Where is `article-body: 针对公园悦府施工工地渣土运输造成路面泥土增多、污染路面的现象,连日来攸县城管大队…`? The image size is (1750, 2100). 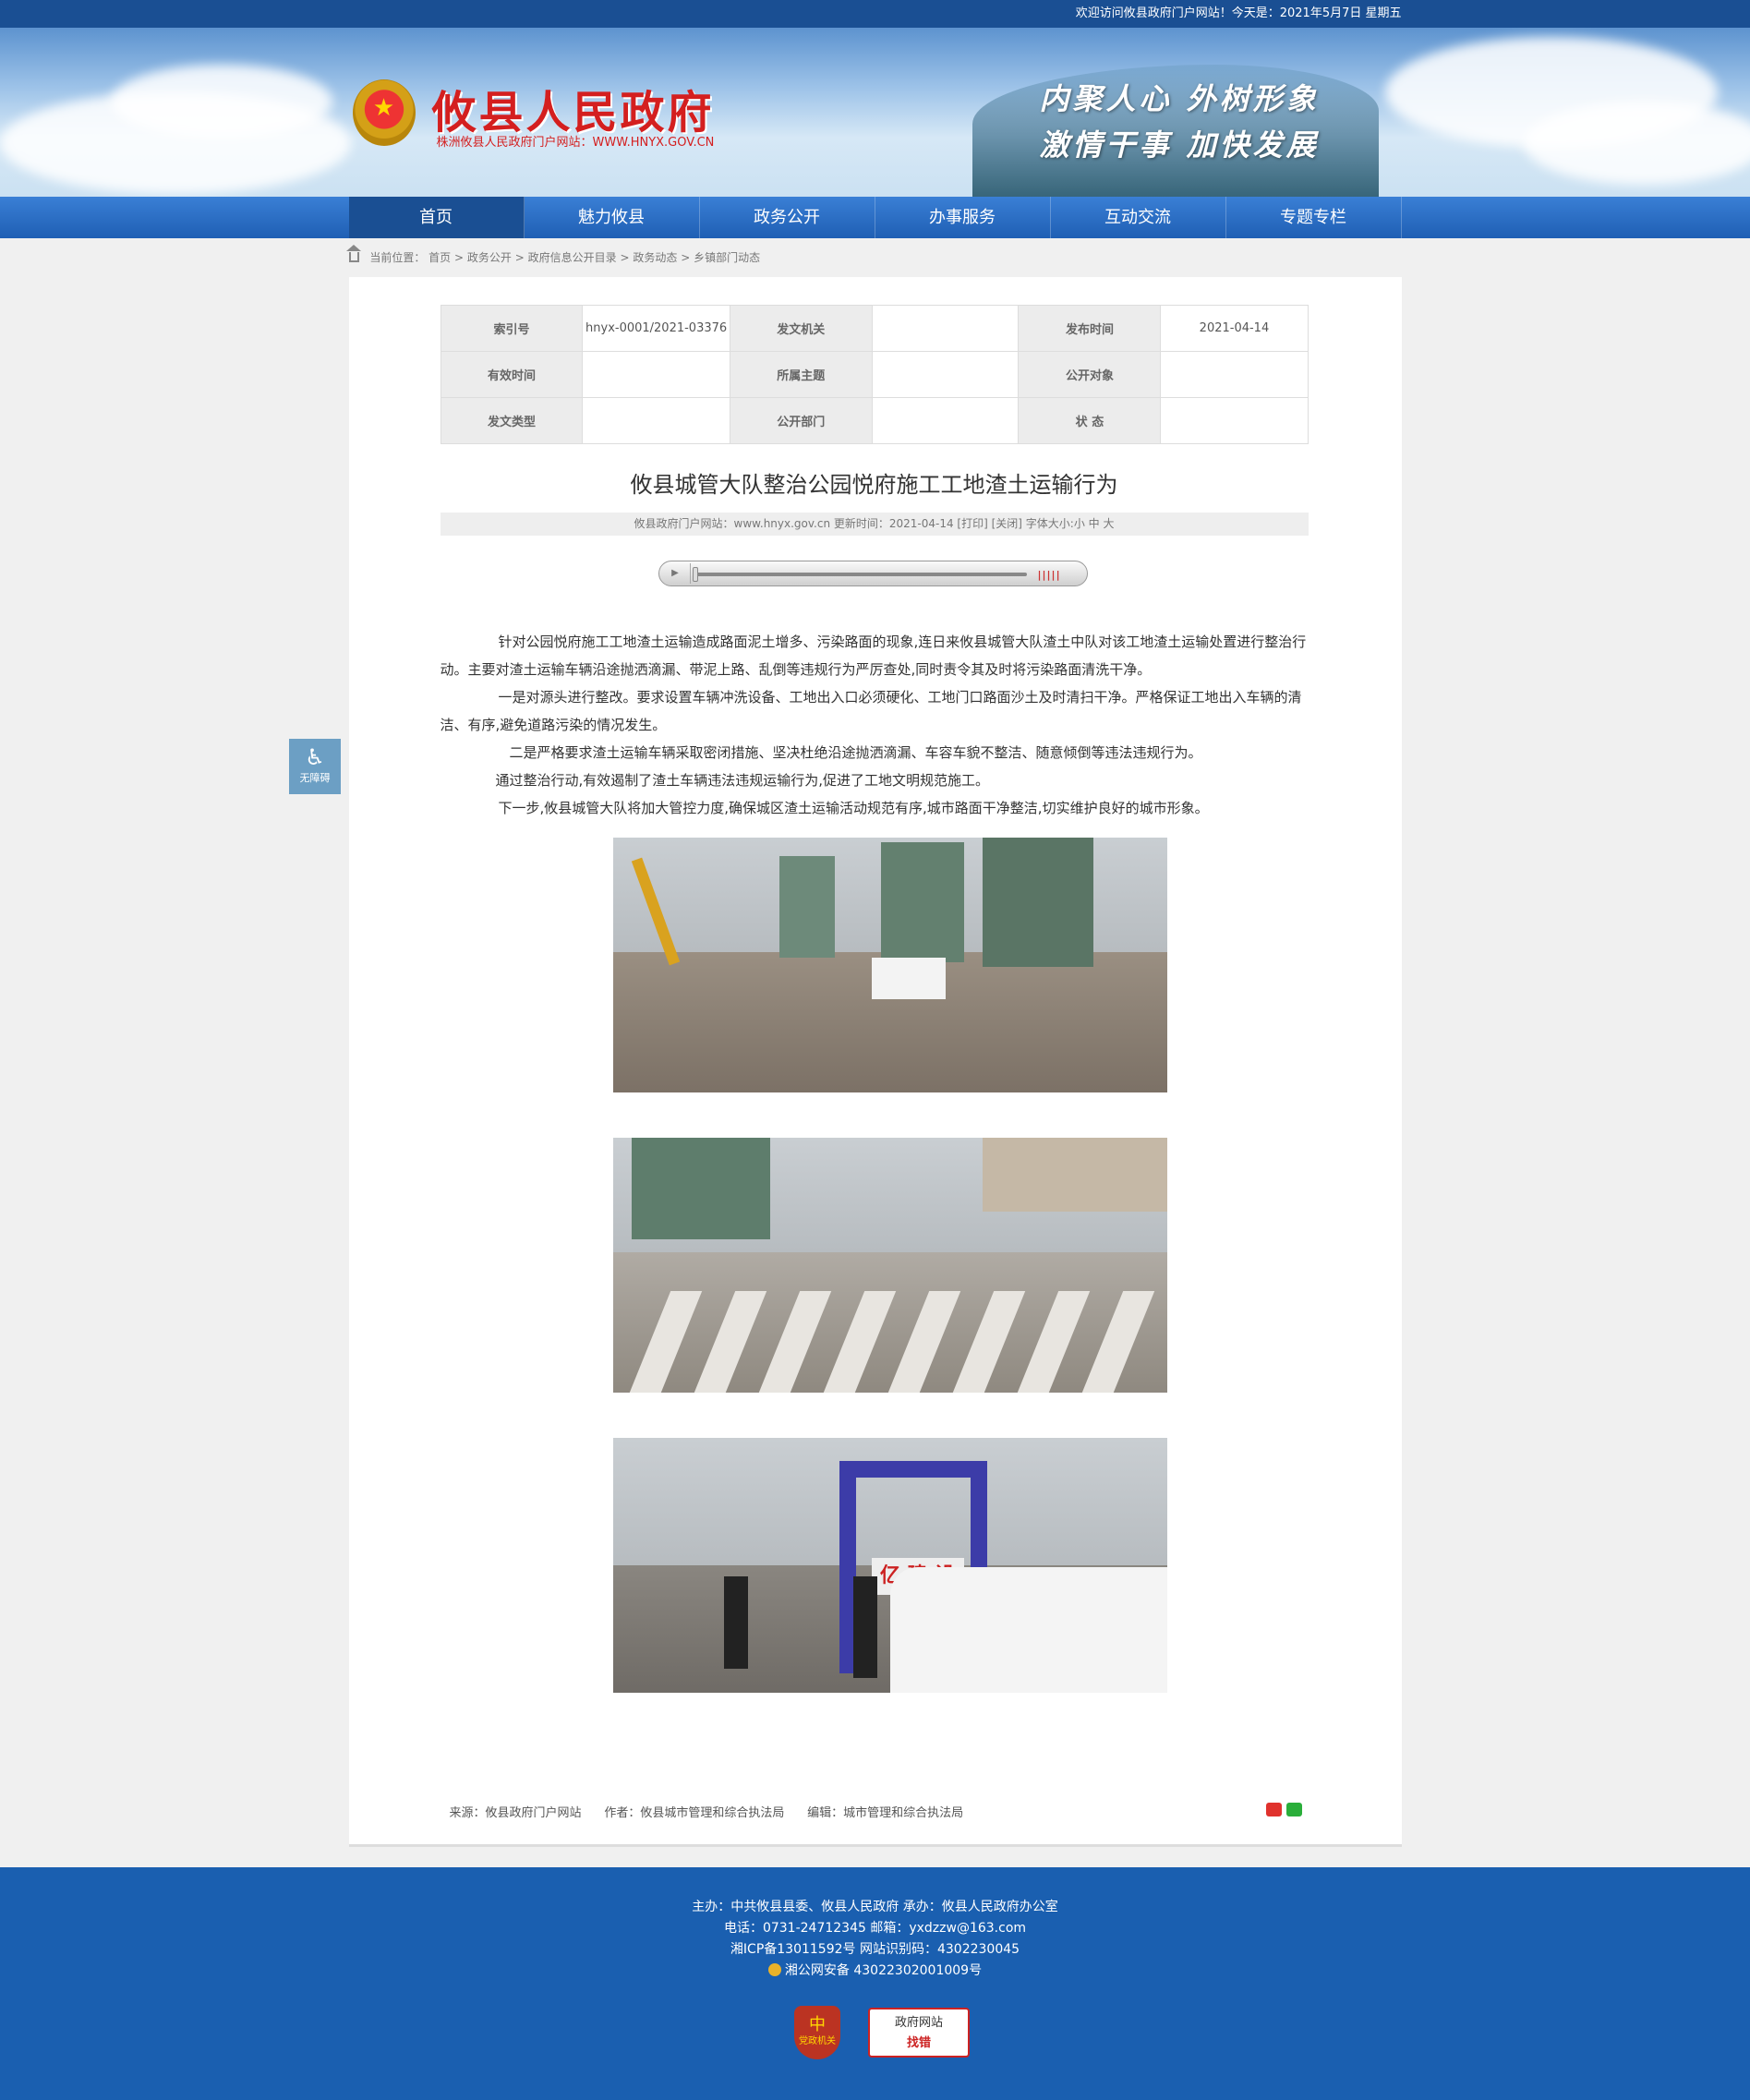
article-body: 针对公园悦府施工工地渣土运输造成路面泥土增多、污染路面的现象,连日来攸县城管大队… is located at coordinates (875, 725).